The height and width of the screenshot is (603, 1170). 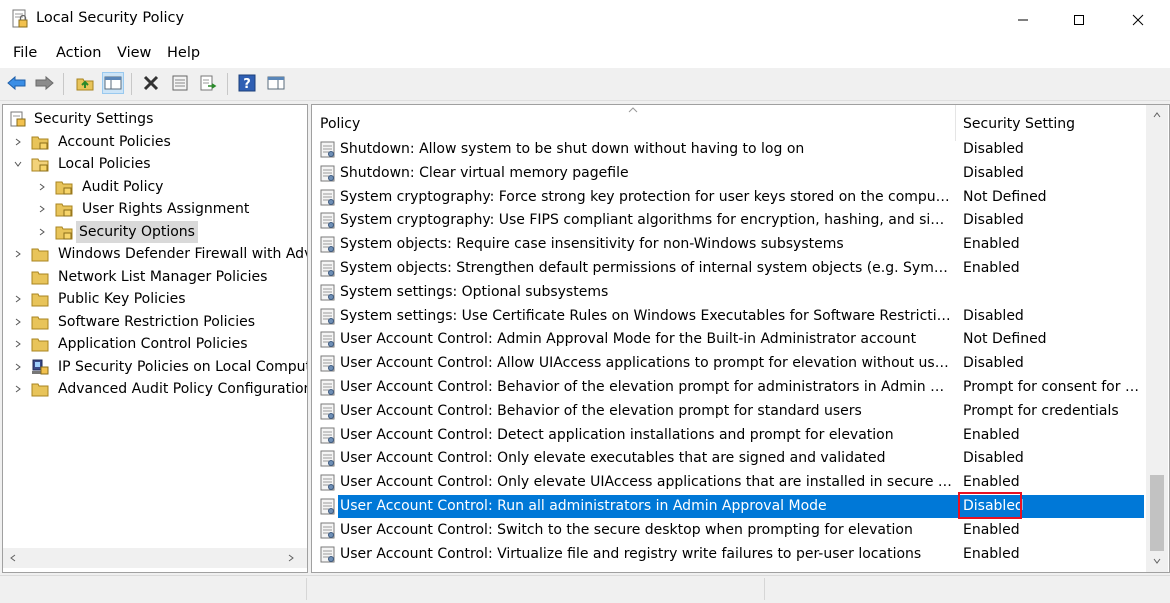 I want to click on show-hide-action-pane-icon, so click(x=276, y=83).